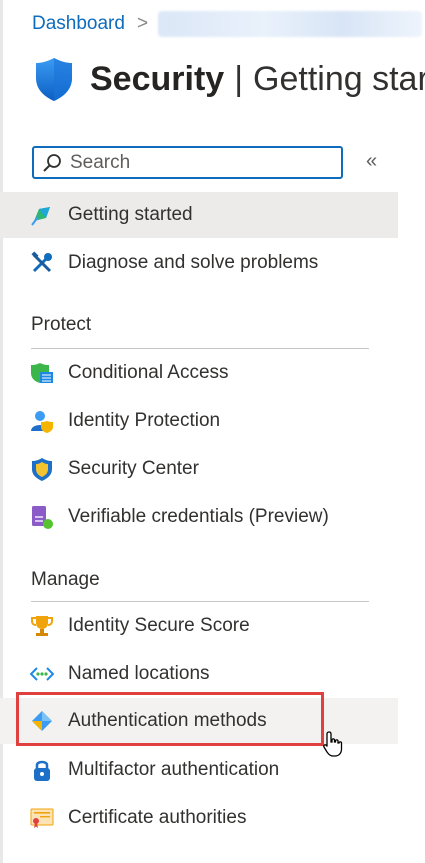 The width and height of the screenshot is (425, 863). I want to click on breadcrumb-dashboard-link: Dashboard, so click(78, 24).